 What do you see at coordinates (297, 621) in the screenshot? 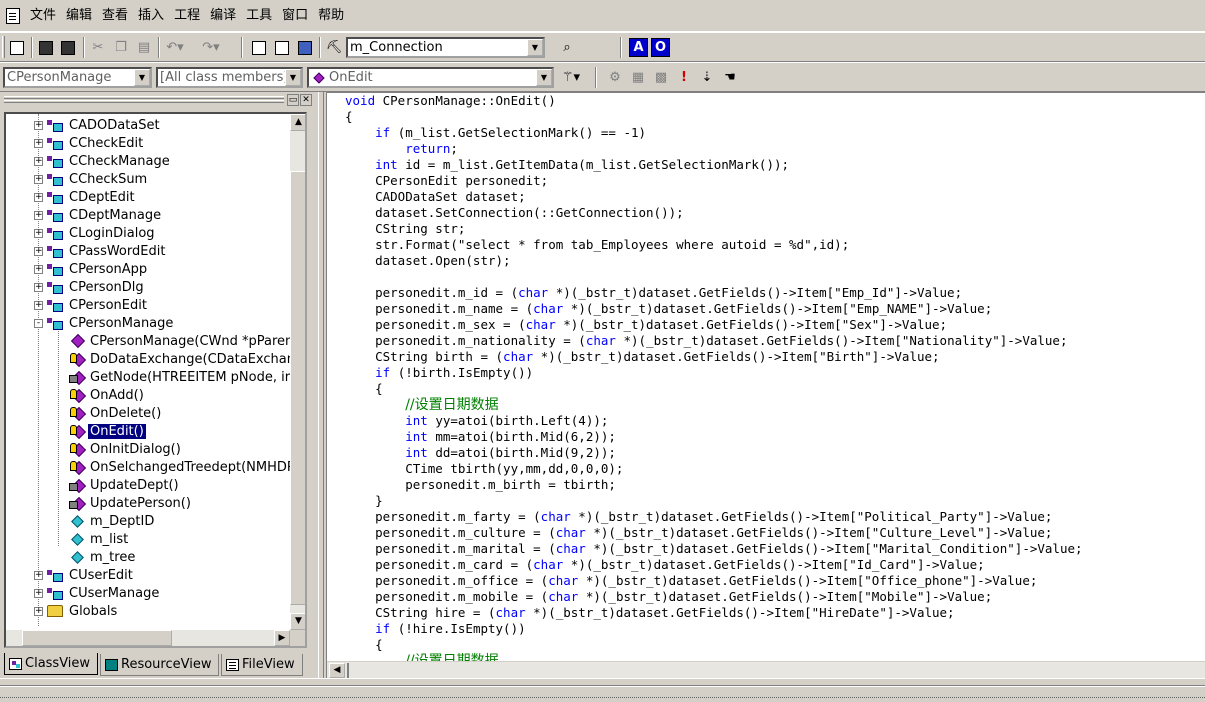
I see `scroll-down-icon: ▼` at bounding box center [297, 621].